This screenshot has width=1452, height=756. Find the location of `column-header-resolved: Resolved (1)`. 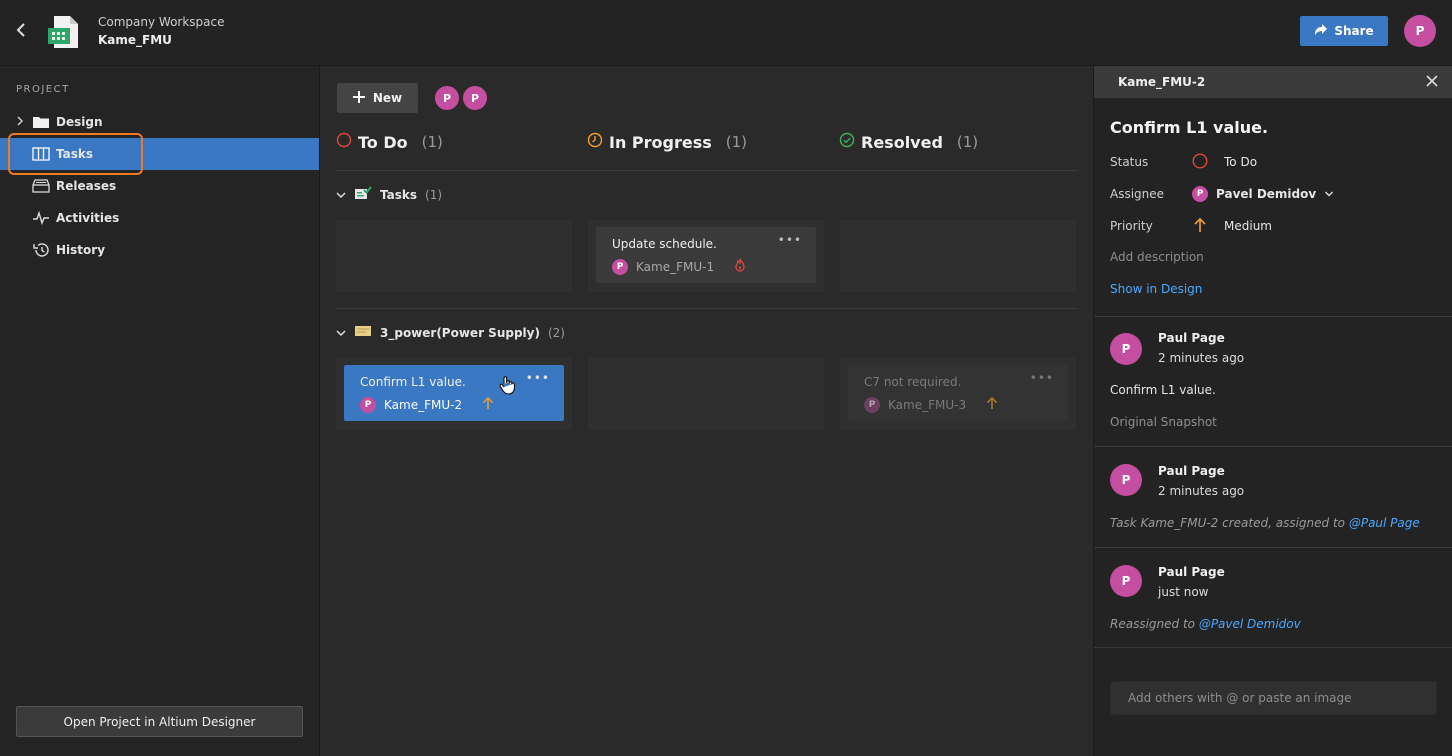

column-header-resolved: Resolved (1) is located at coordinates (908, 142).